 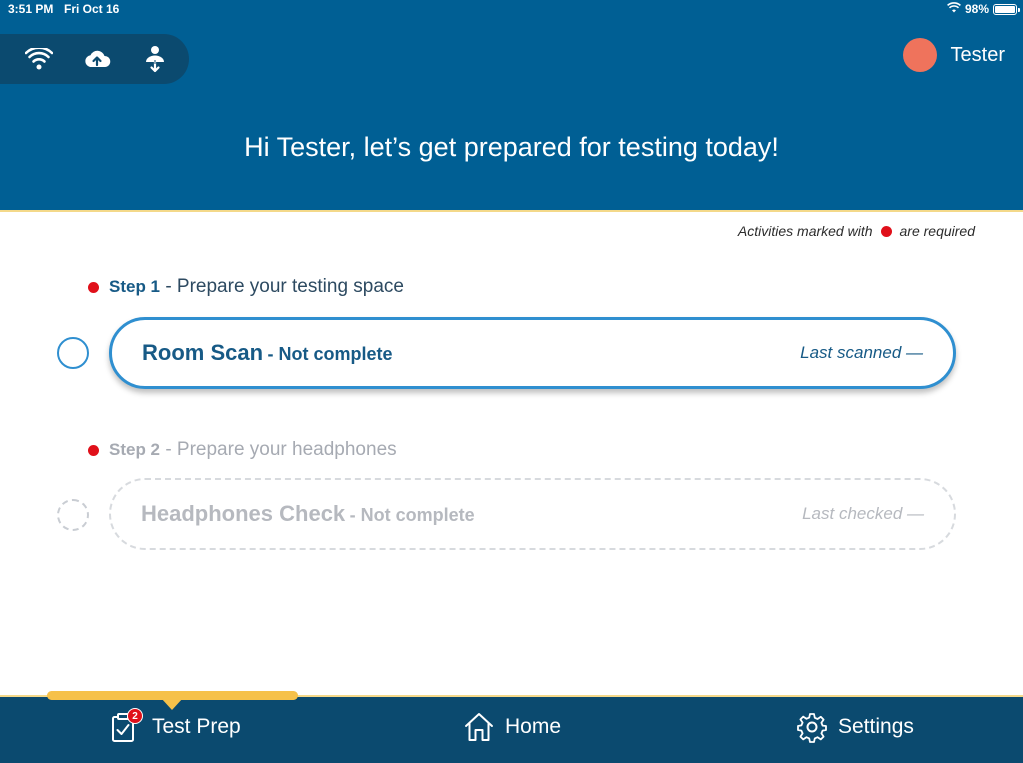 I want to click on nav-label: Test Prep, so click(x=196, y=726).